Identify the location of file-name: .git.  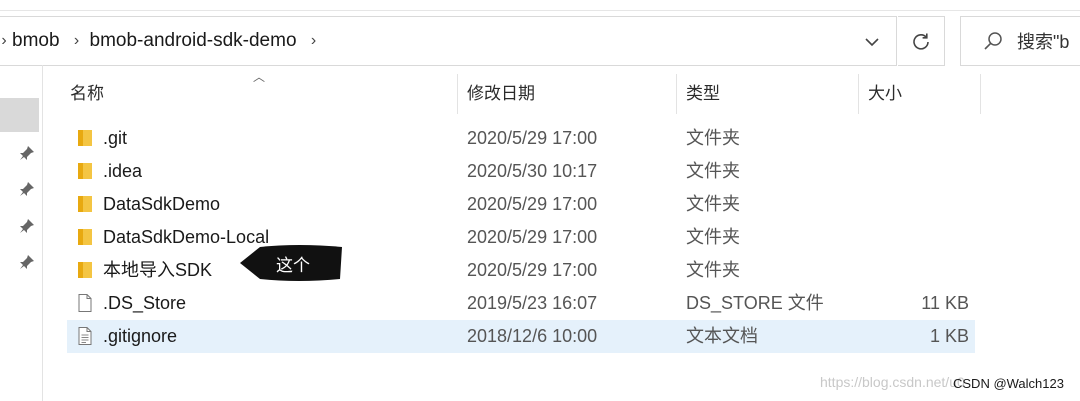
(115, 138).